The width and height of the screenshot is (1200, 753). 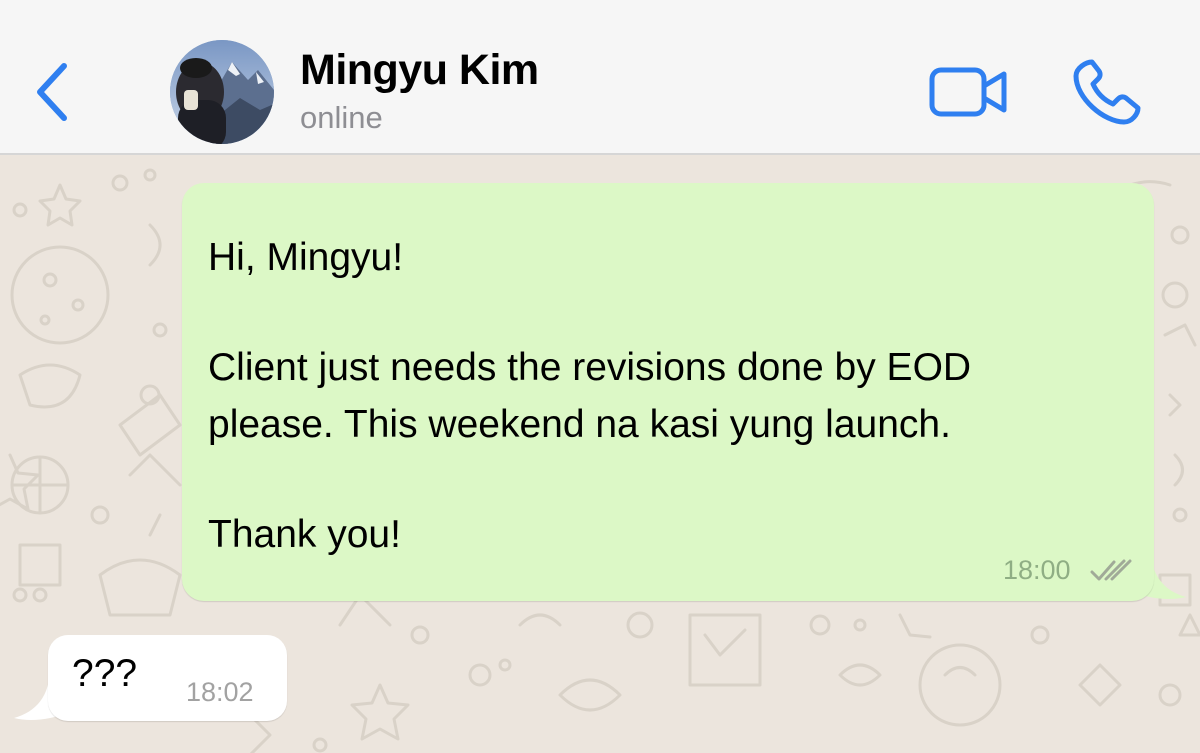 I want to click on avatar, so click(x=222, y=92).